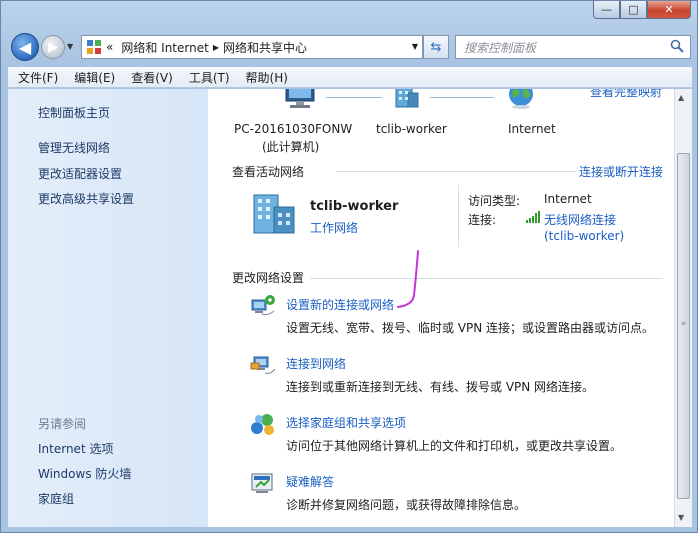  I want to click on map-node-internet-label: Internet, so click(532, 129).